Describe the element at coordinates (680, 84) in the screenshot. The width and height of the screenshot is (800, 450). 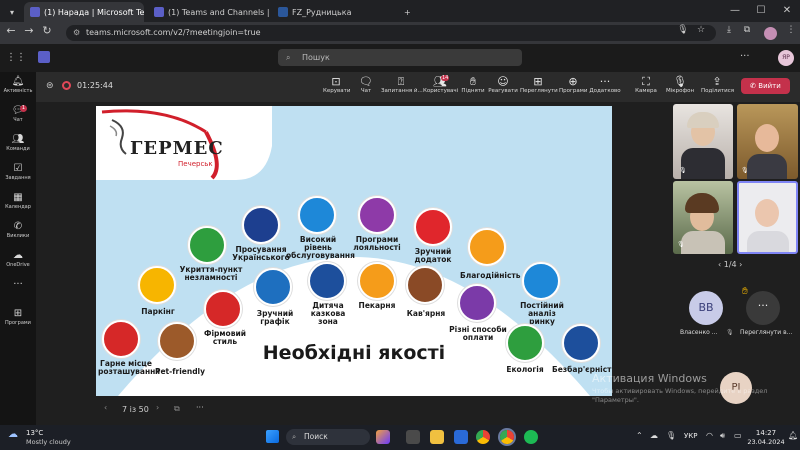
I see `mic-button: 🎙︎ Мікрофон` at that location.